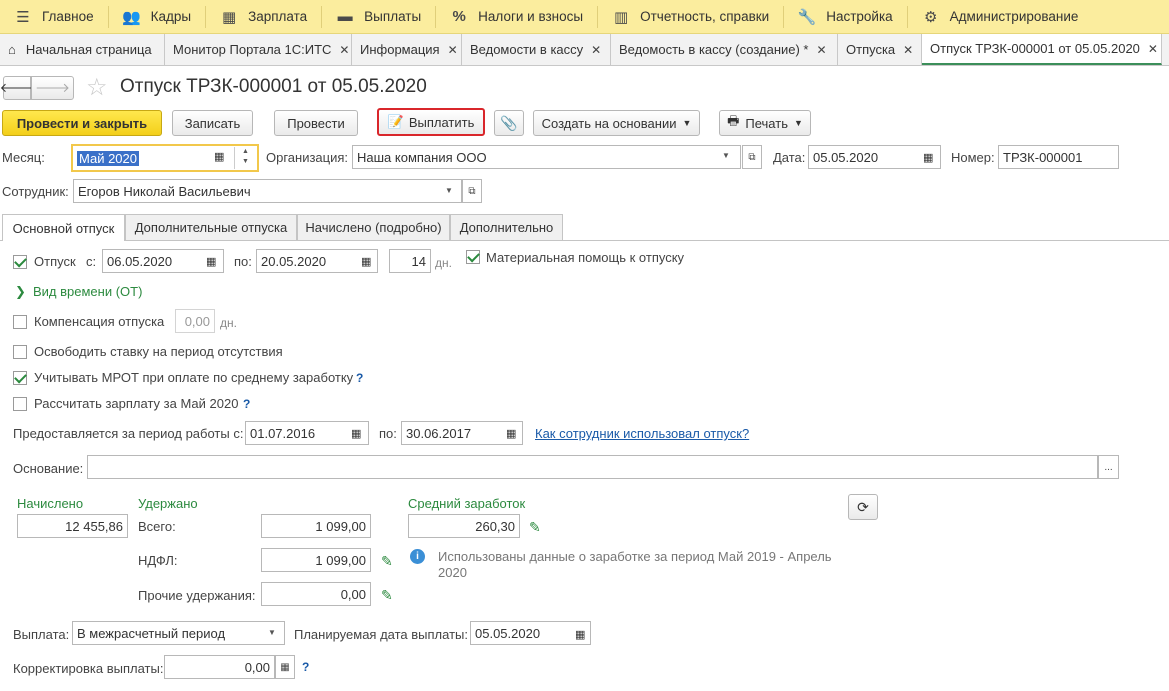 Image resolution: width=1169 pixels, height=691 pixels. I want to click on date-label: Дата:, so click(789, 157).